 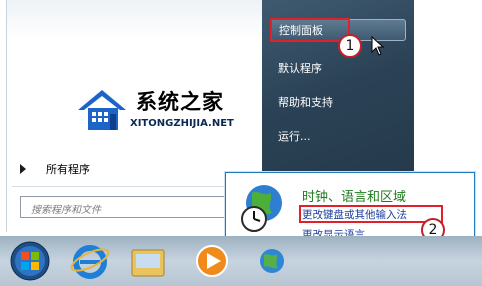 What do you see at coordinates (212, 261) in the screenshot?
I see `media-player-icon` at bounding box center [212, 261].